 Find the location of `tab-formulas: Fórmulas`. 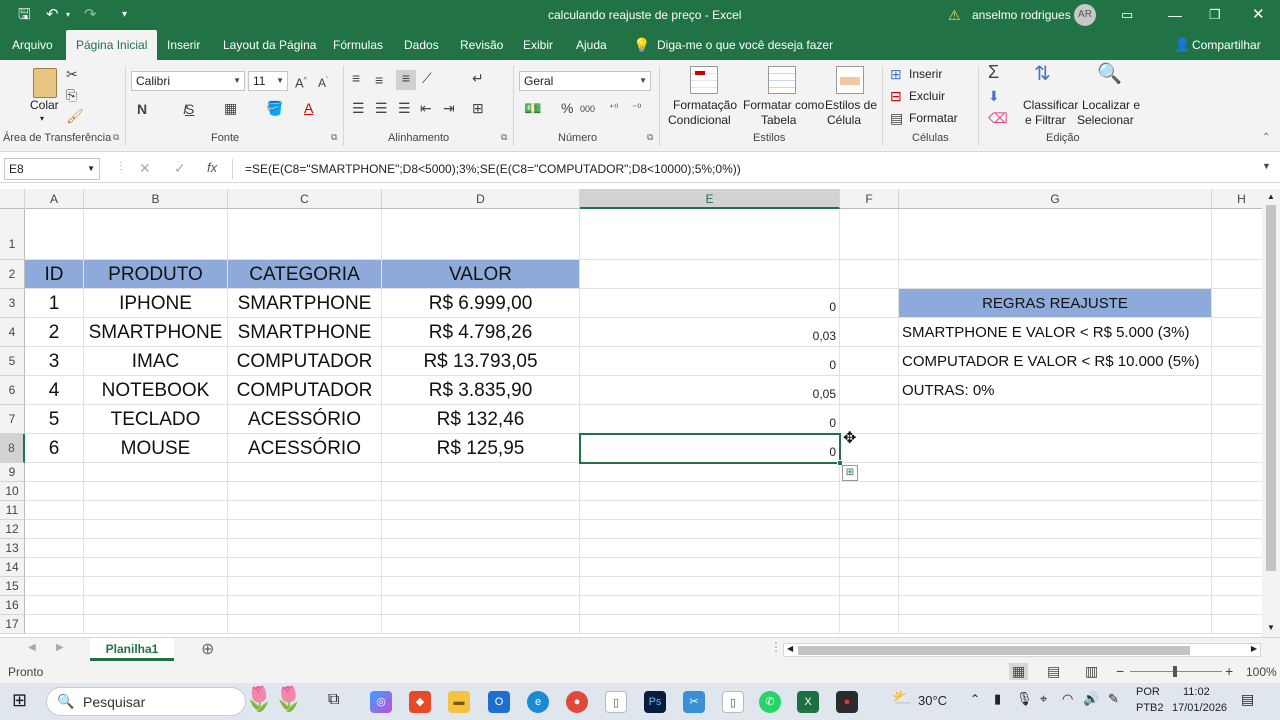

tab-formulas: Fórmulas is located at coordinates (358, 45).